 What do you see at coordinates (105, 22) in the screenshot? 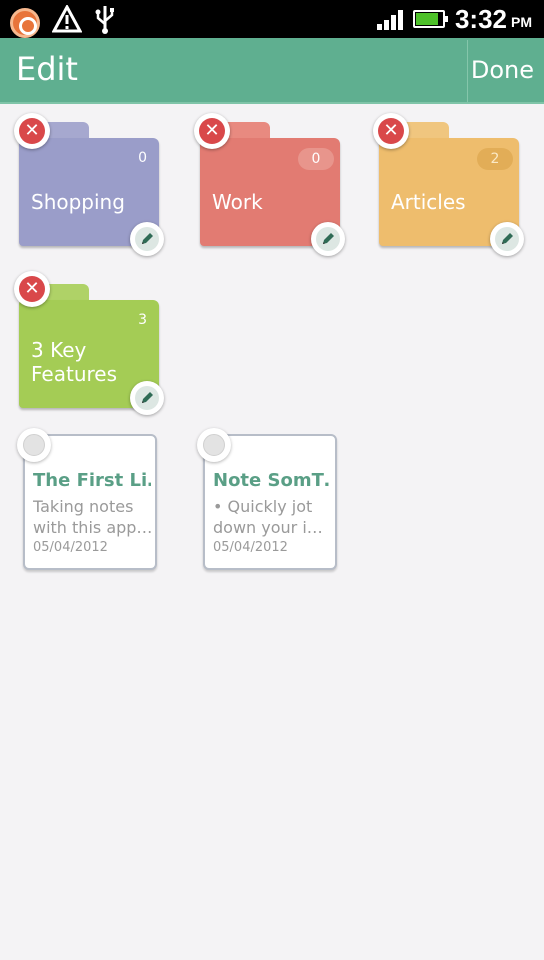
I see `usb-icon` at bounding box center [105, 22].